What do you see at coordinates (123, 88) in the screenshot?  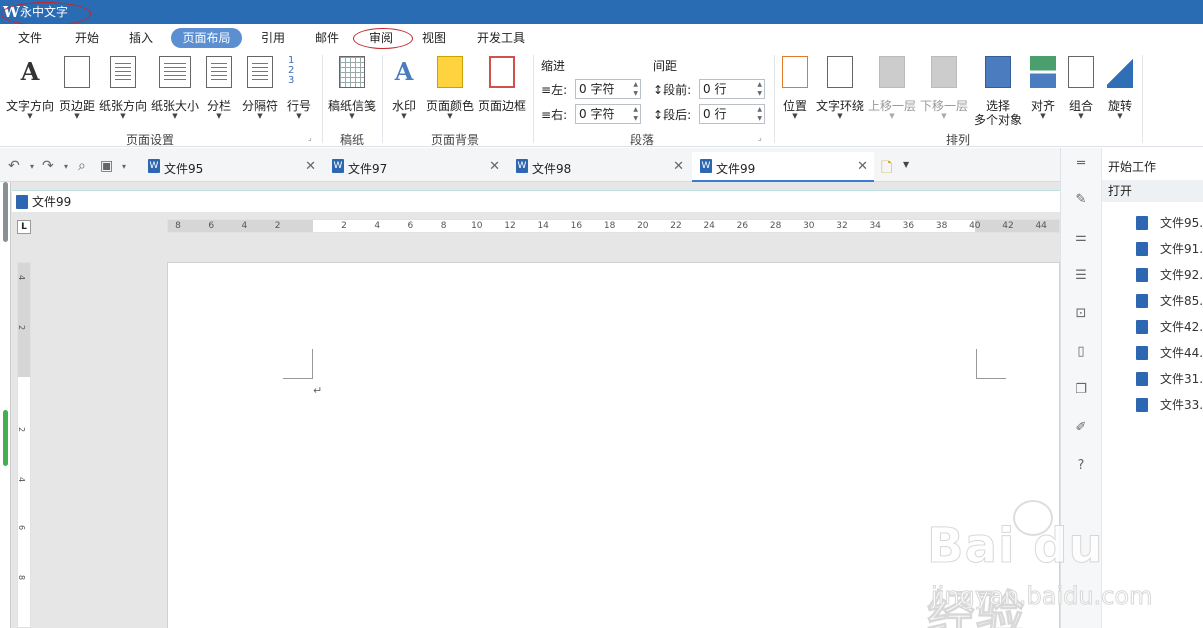 I see `orientation-button: 纸张方向 ▼` at bounding box center [123, 88].